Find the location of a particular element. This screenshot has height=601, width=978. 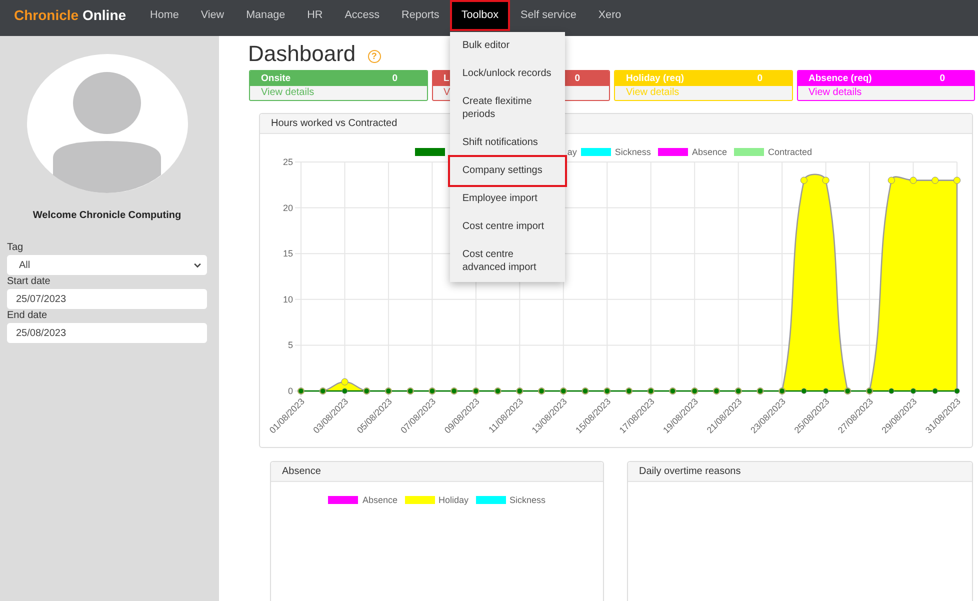

nav-link: HR is located at coordinates (315, 15).